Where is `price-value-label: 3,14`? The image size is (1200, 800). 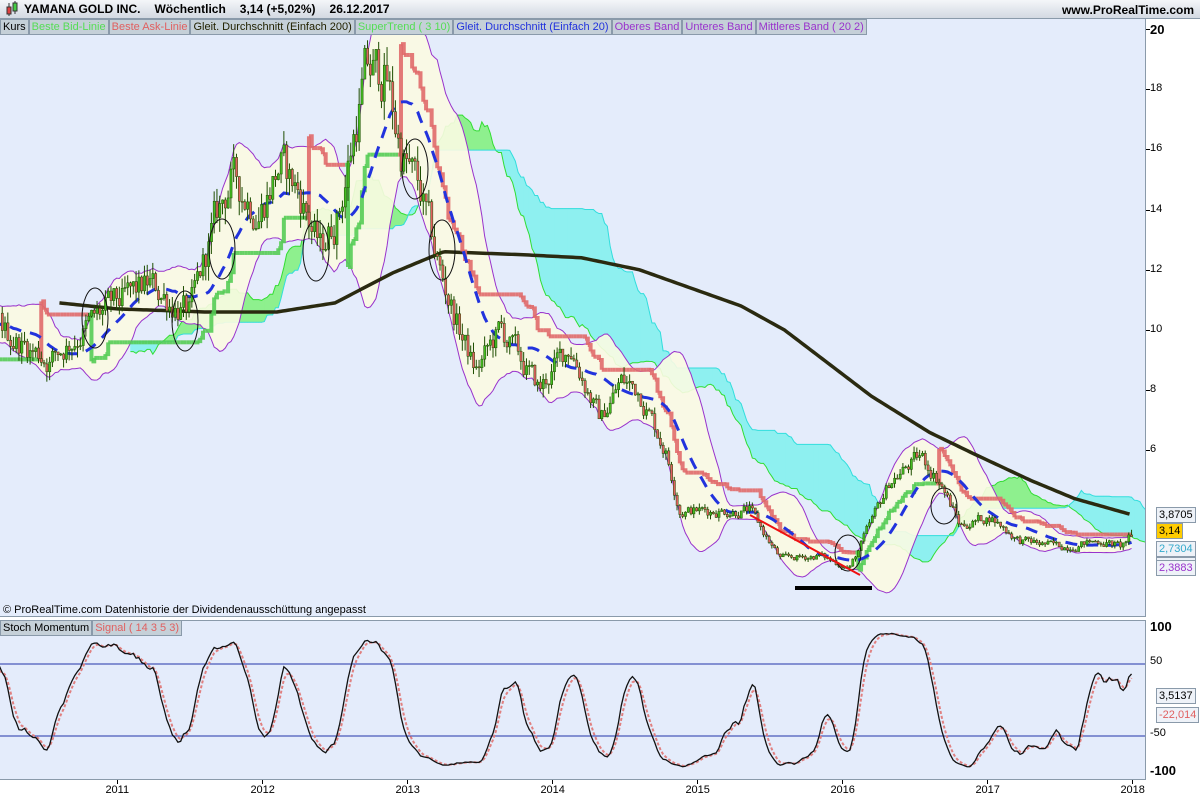
price-value-label: 3,14 is located at coordinates (1170, 531).